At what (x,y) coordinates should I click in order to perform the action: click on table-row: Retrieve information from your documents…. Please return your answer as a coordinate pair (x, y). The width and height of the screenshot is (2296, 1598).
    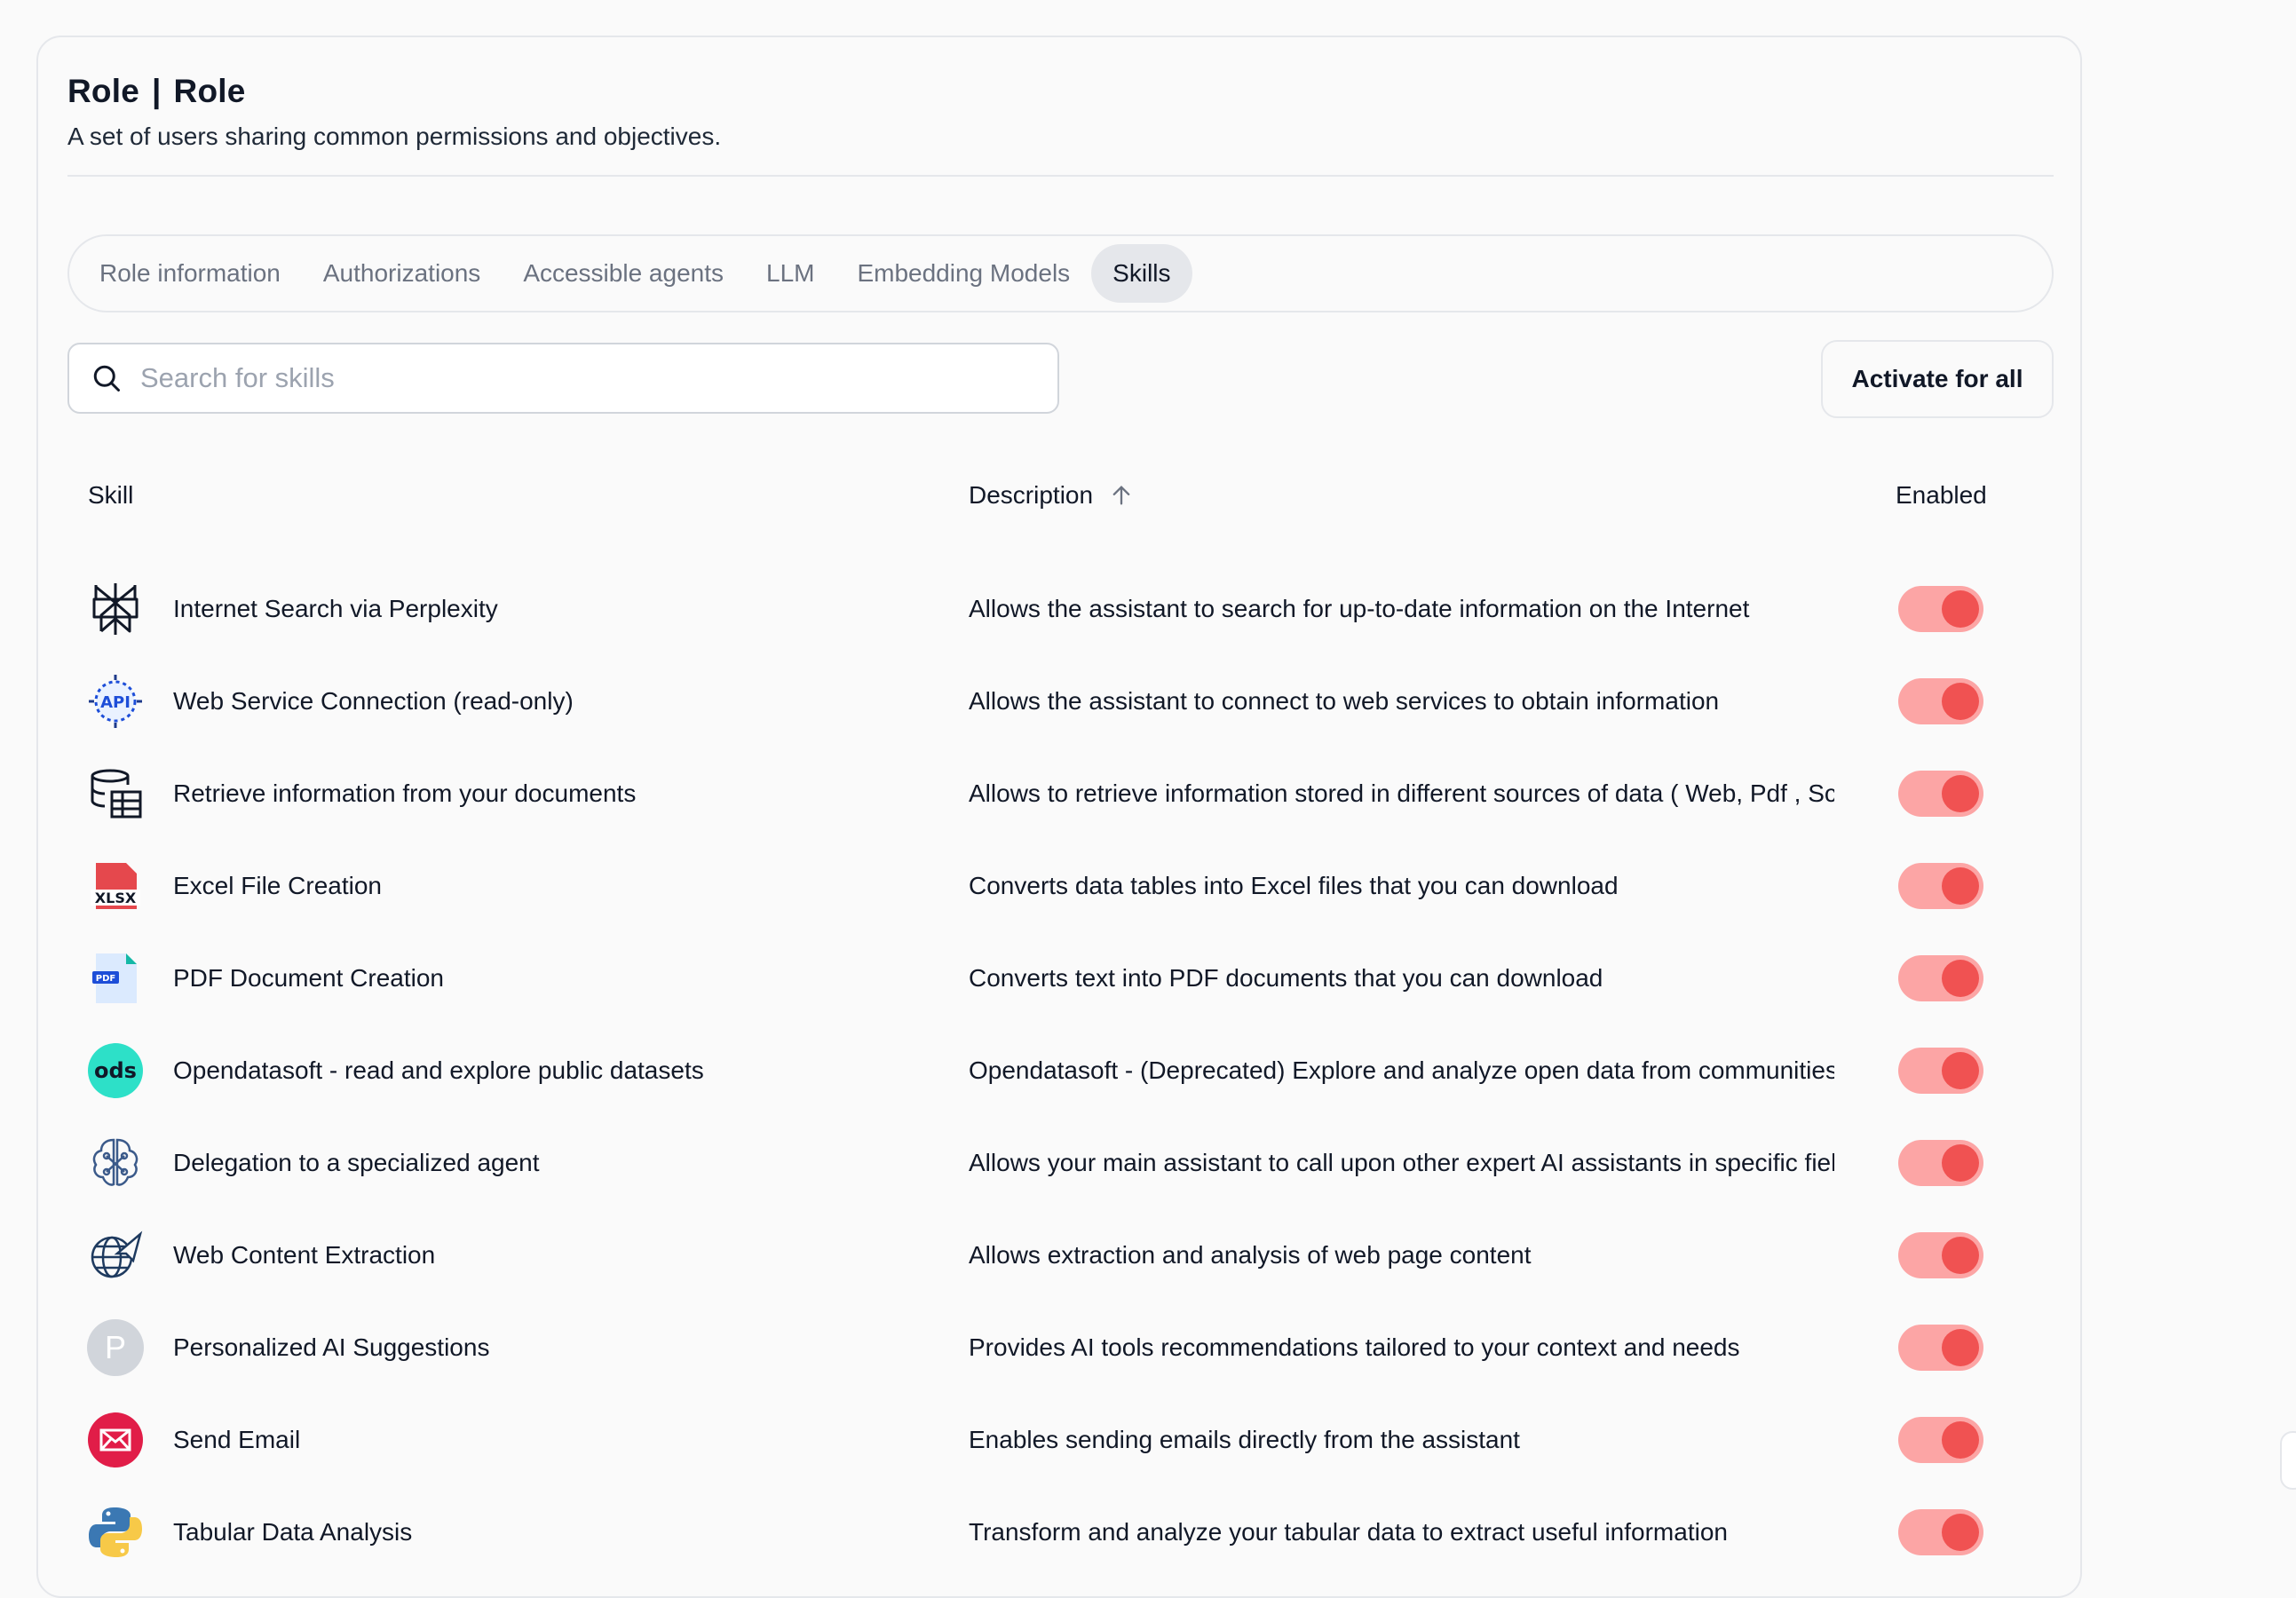
    Looking at the image, I should click on (1059, 794).